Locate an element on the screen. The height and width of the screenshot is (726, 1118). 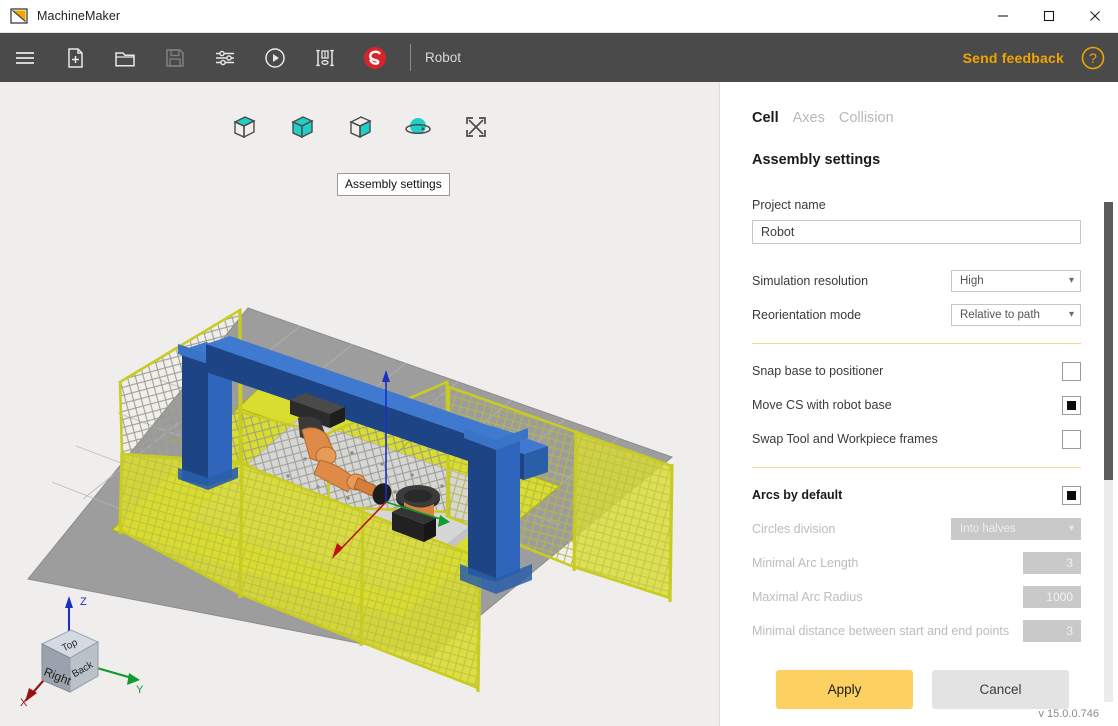
apply-button: Apply is located at coordinates (844, 689).